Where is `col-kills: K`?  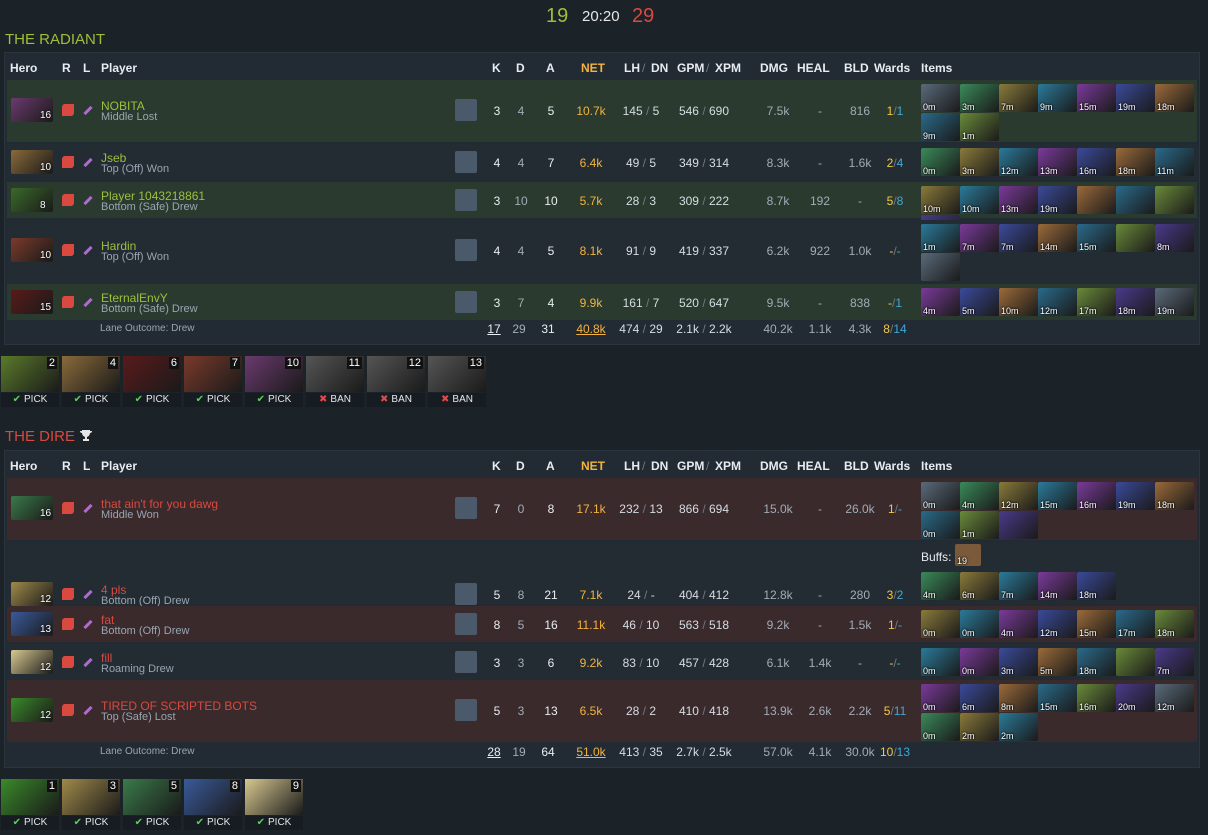
col-kills: K is located at coordinates (496, 466).